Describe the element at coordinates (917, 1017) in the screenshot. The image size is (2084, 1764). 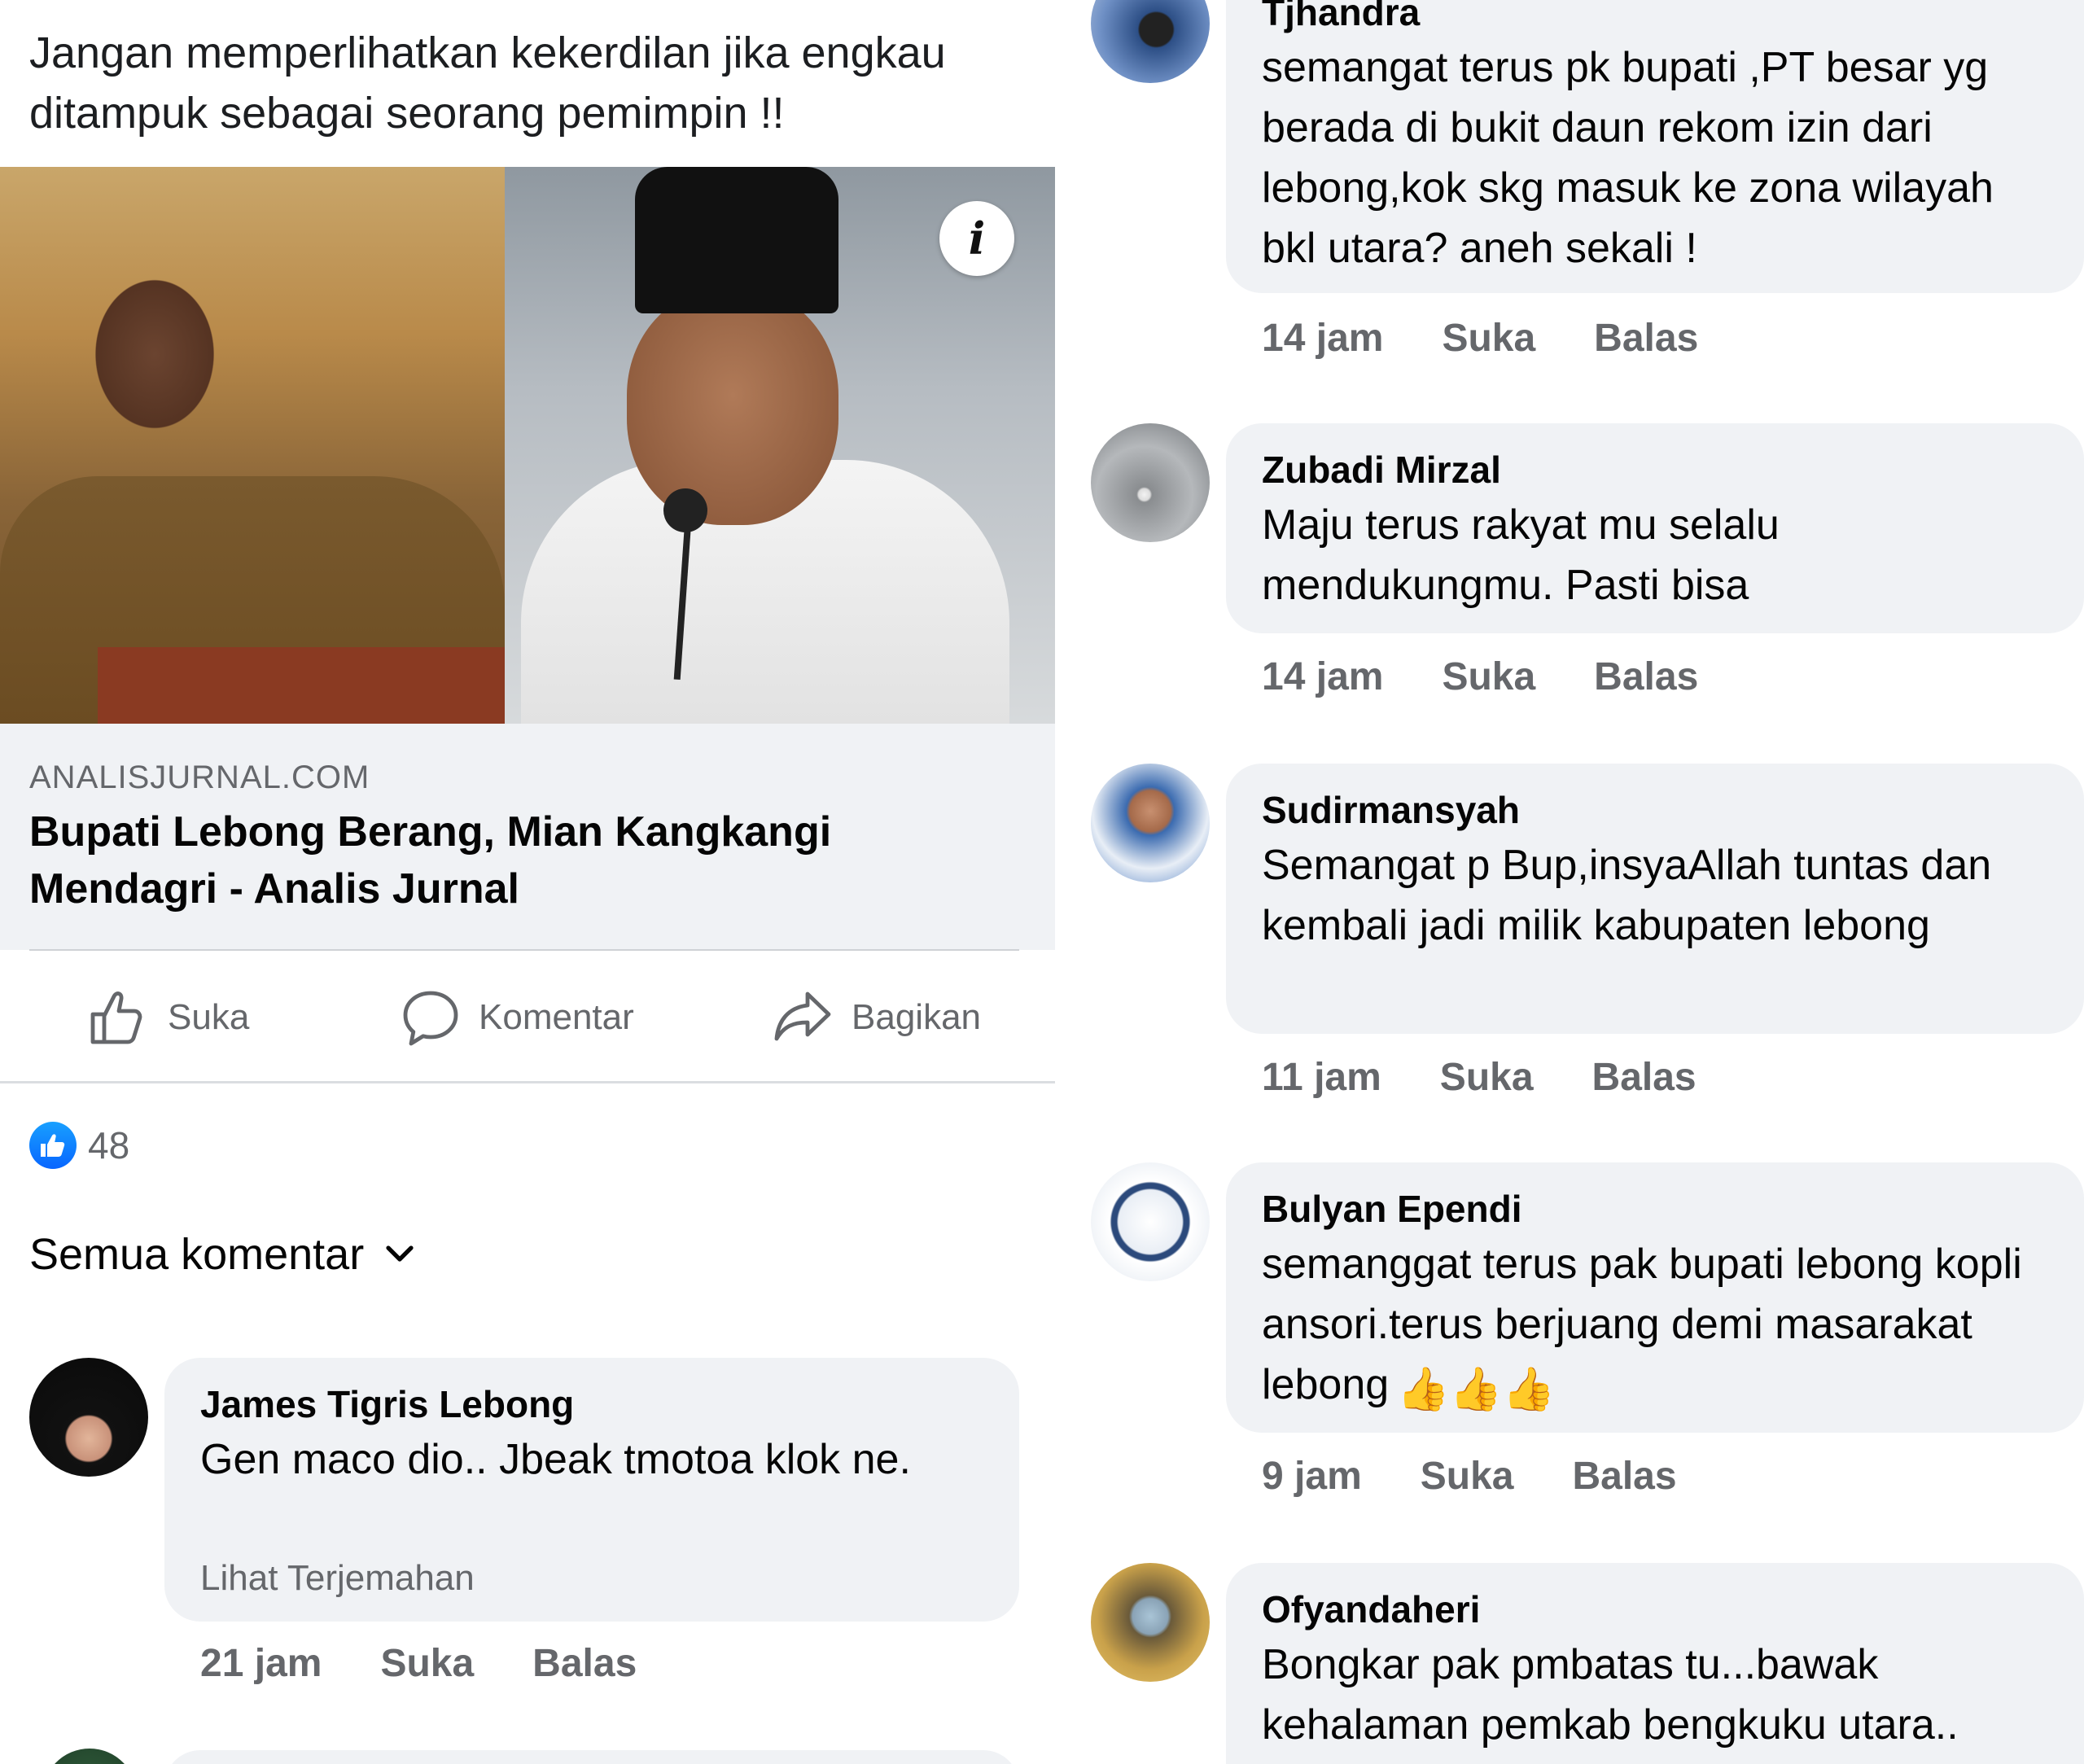
I see `share-button-label: Bagikan` at that location.